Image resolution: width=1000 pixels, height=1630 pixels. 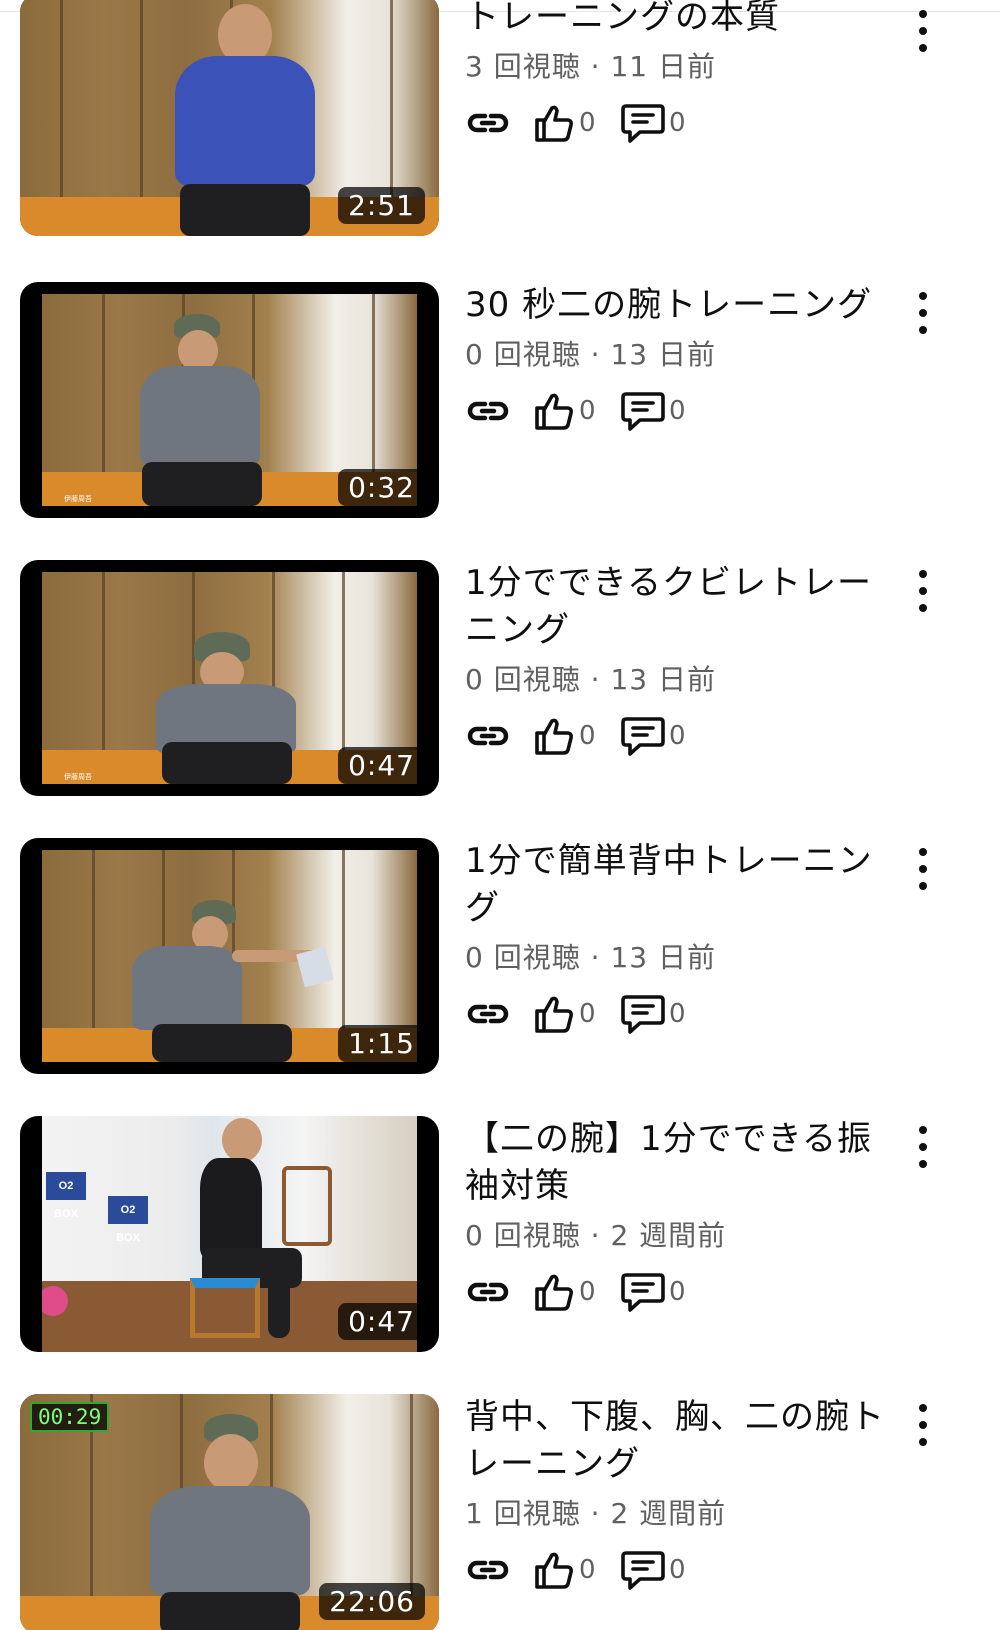 I want to click on video-info: トレーニングの本質 3 回視聴 · 11 日前 0 0, so click(x=685, y=73).